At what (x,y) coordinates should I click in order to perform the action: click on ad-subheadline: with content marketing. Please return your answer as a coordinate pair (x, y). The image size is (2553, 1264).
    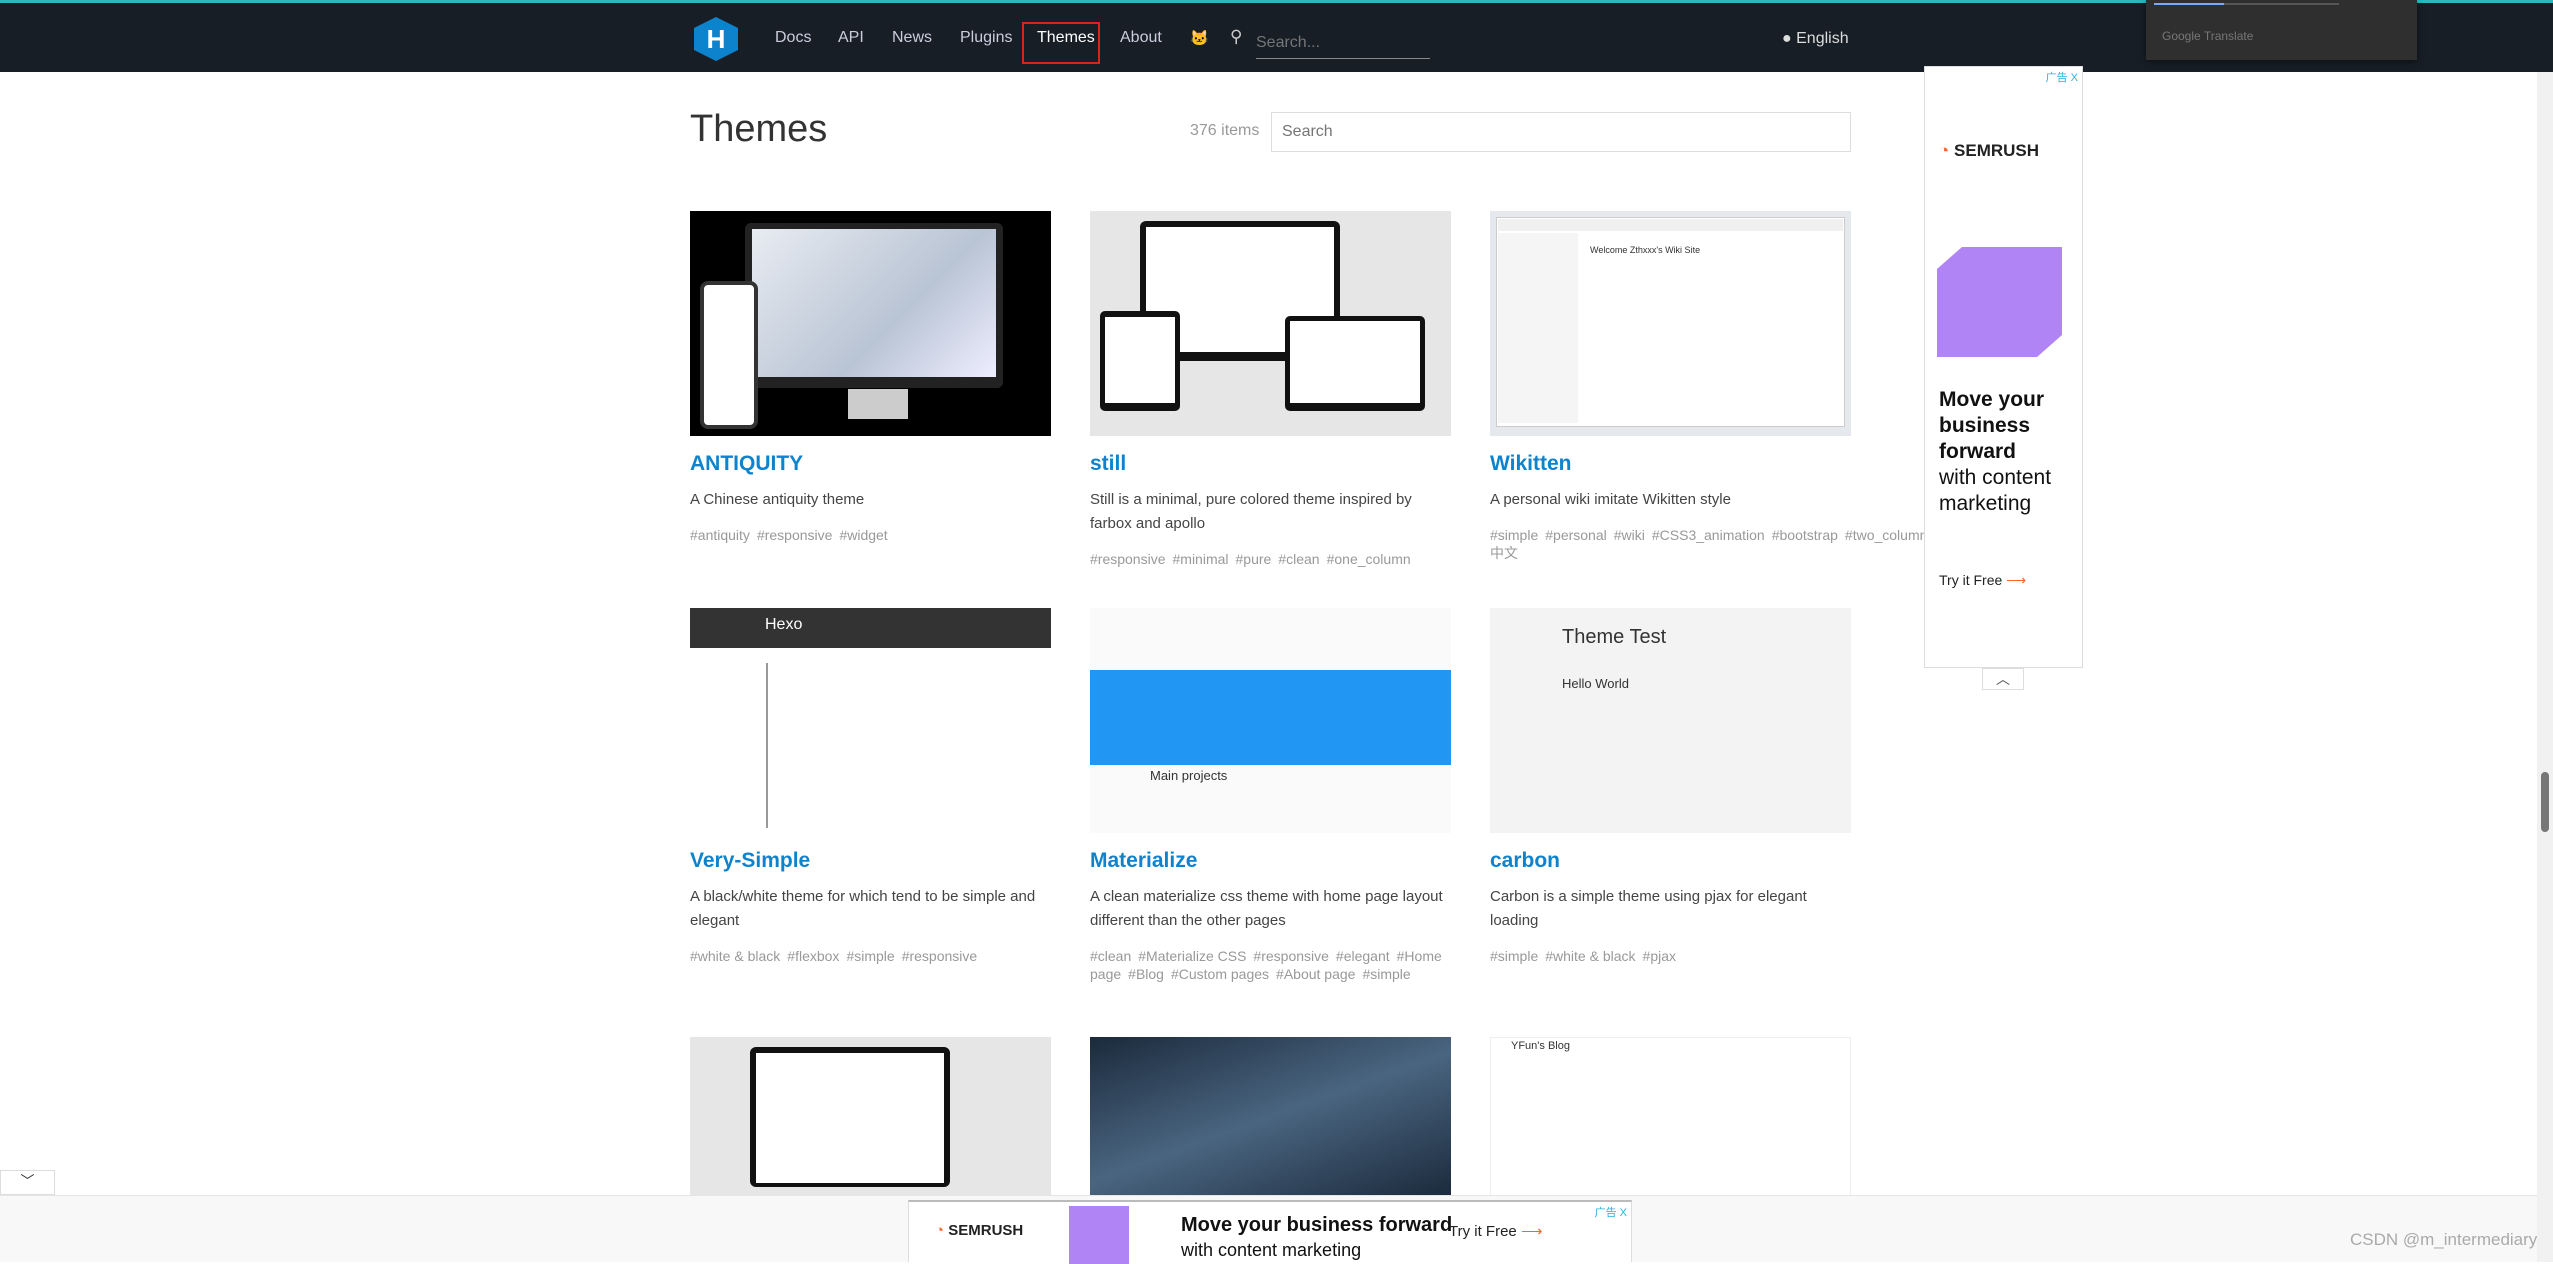
    Looking at the image, I should click on (1271, 1250).